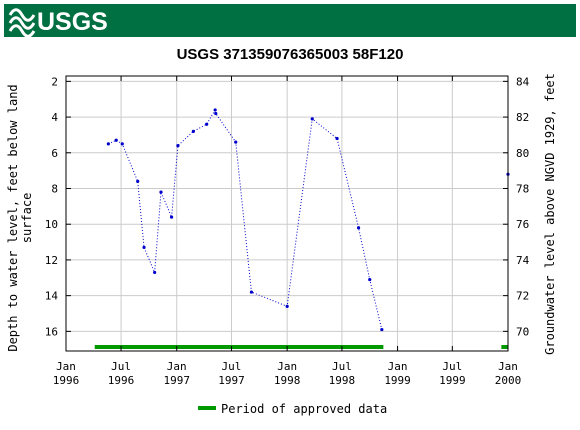  Describe the element at coordinates (522, 331) in the screenshot. I see `y-tick-label-right: 70` at that location.